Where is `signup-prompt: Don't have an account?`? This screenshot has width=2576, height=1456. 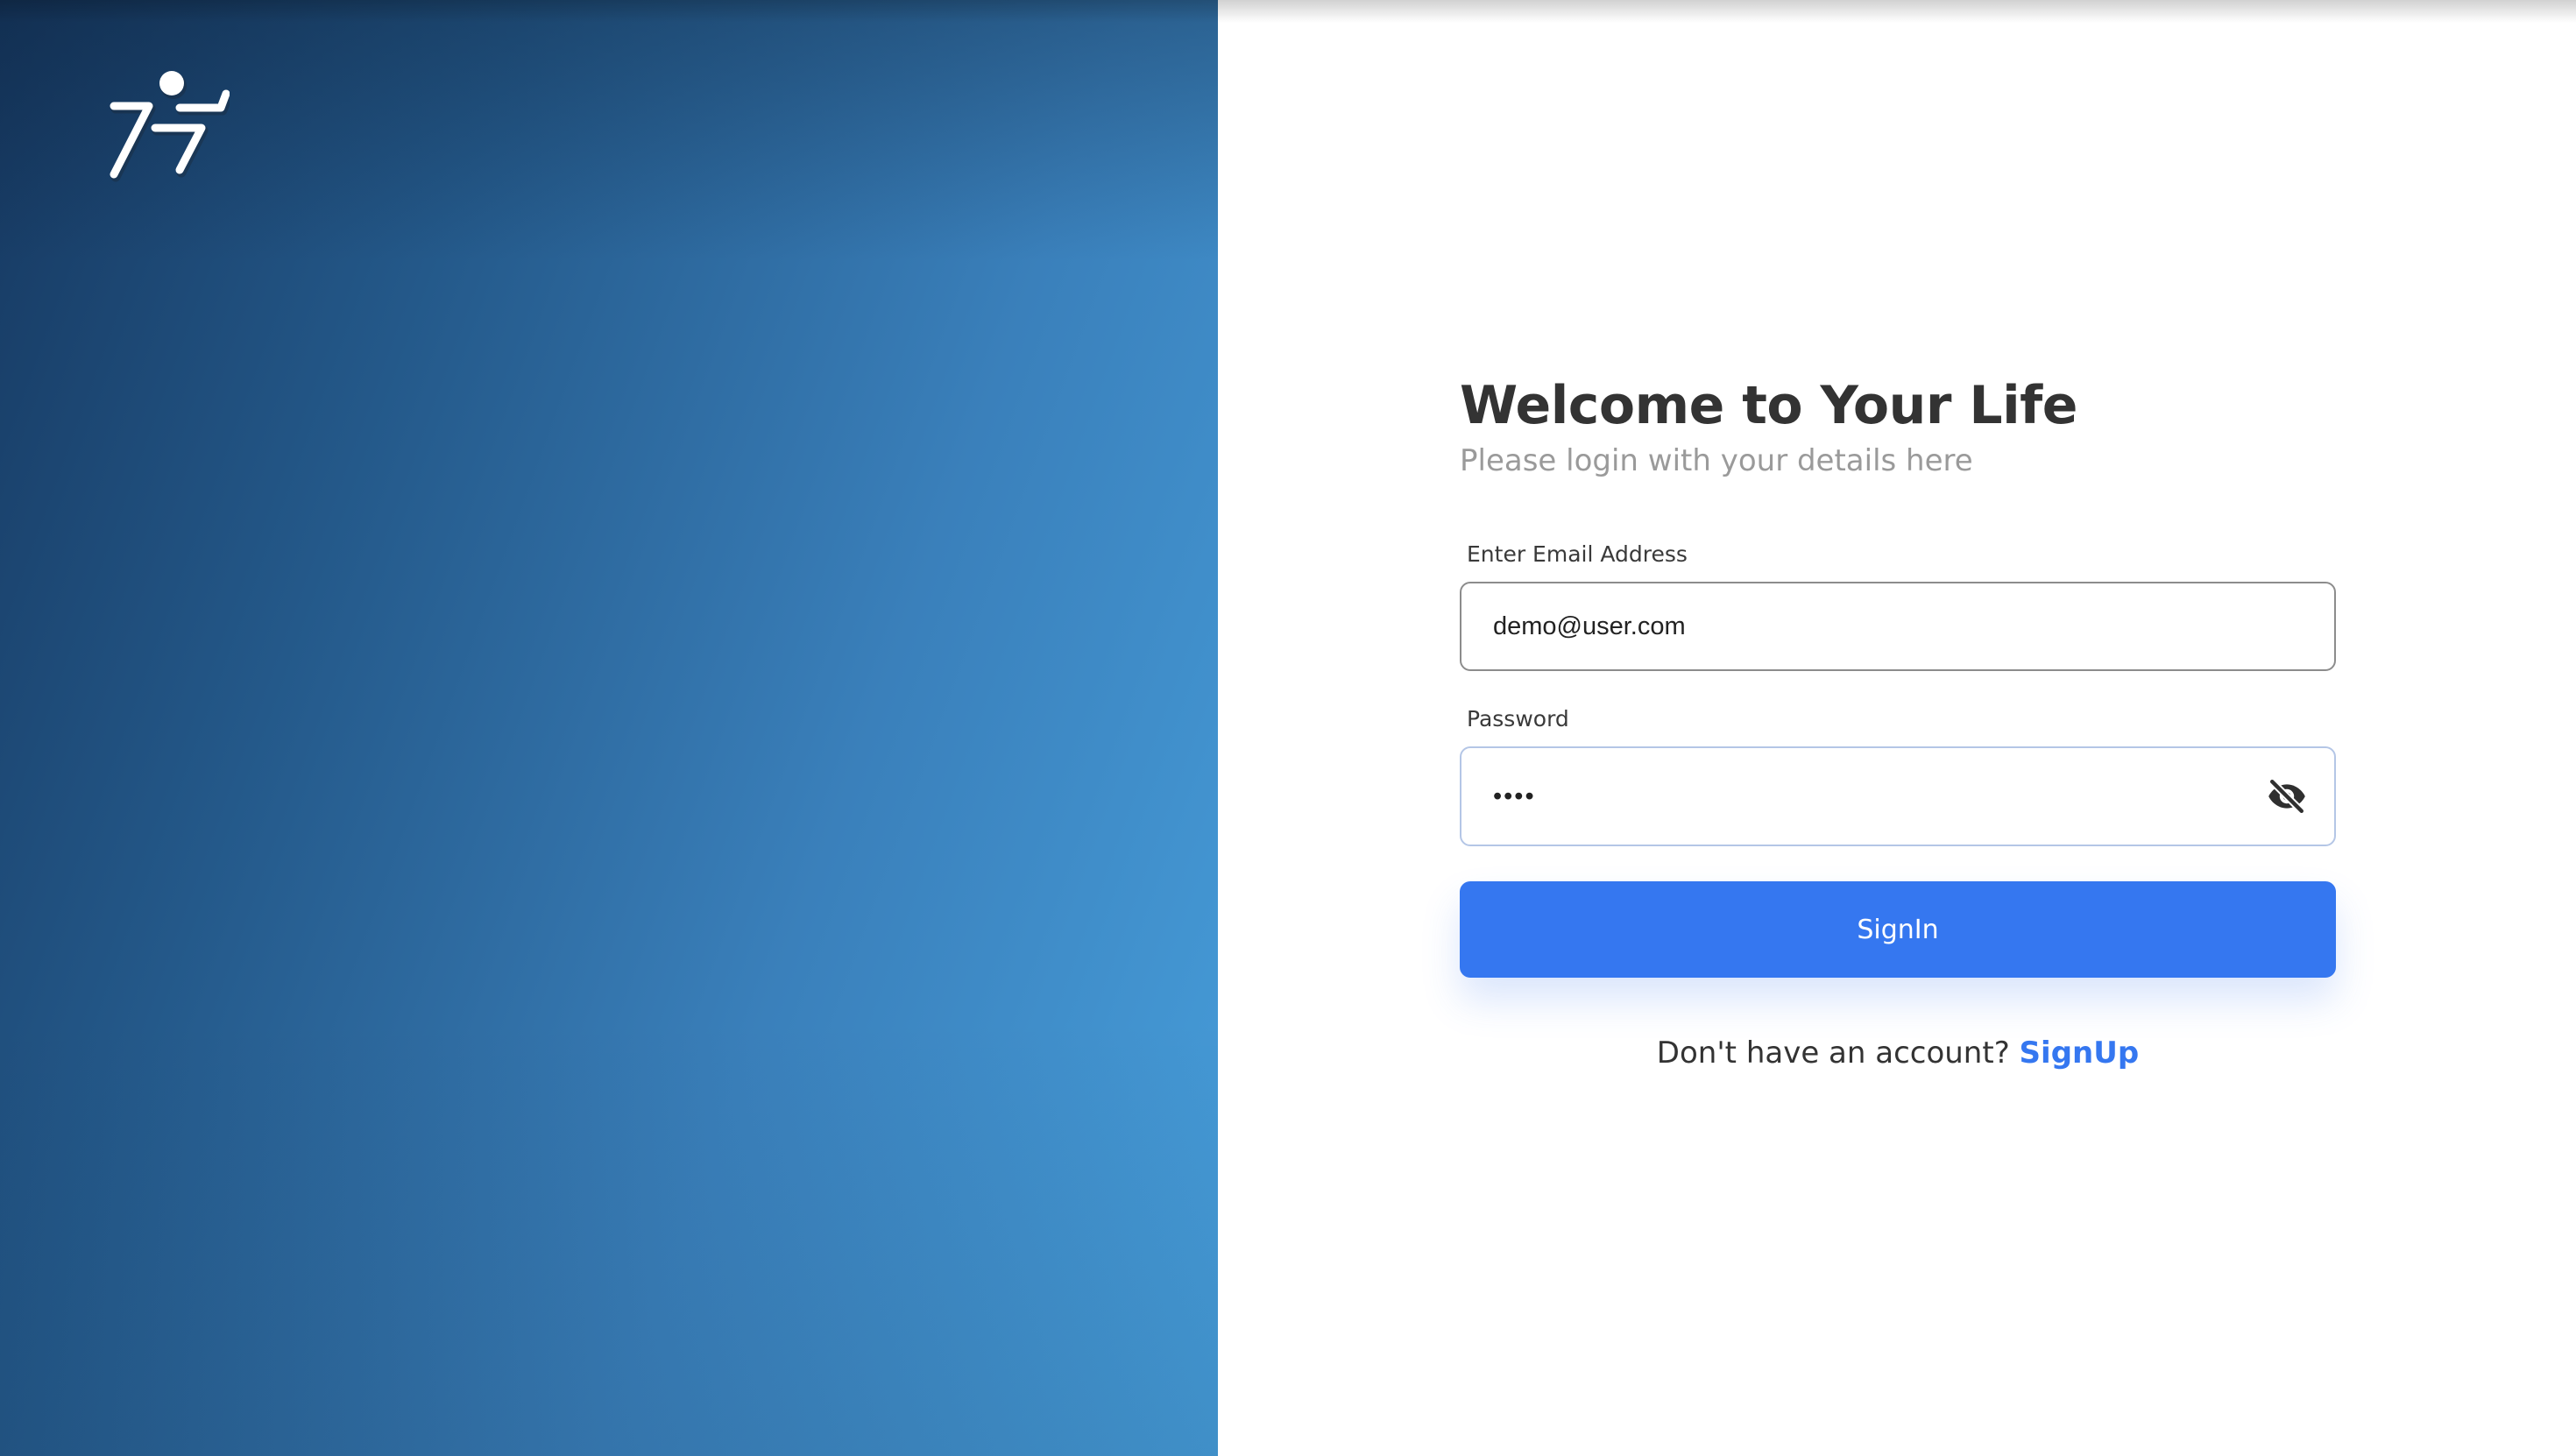
signup-prompt: Don't have an account? is located at coordinates (1833, 1053).